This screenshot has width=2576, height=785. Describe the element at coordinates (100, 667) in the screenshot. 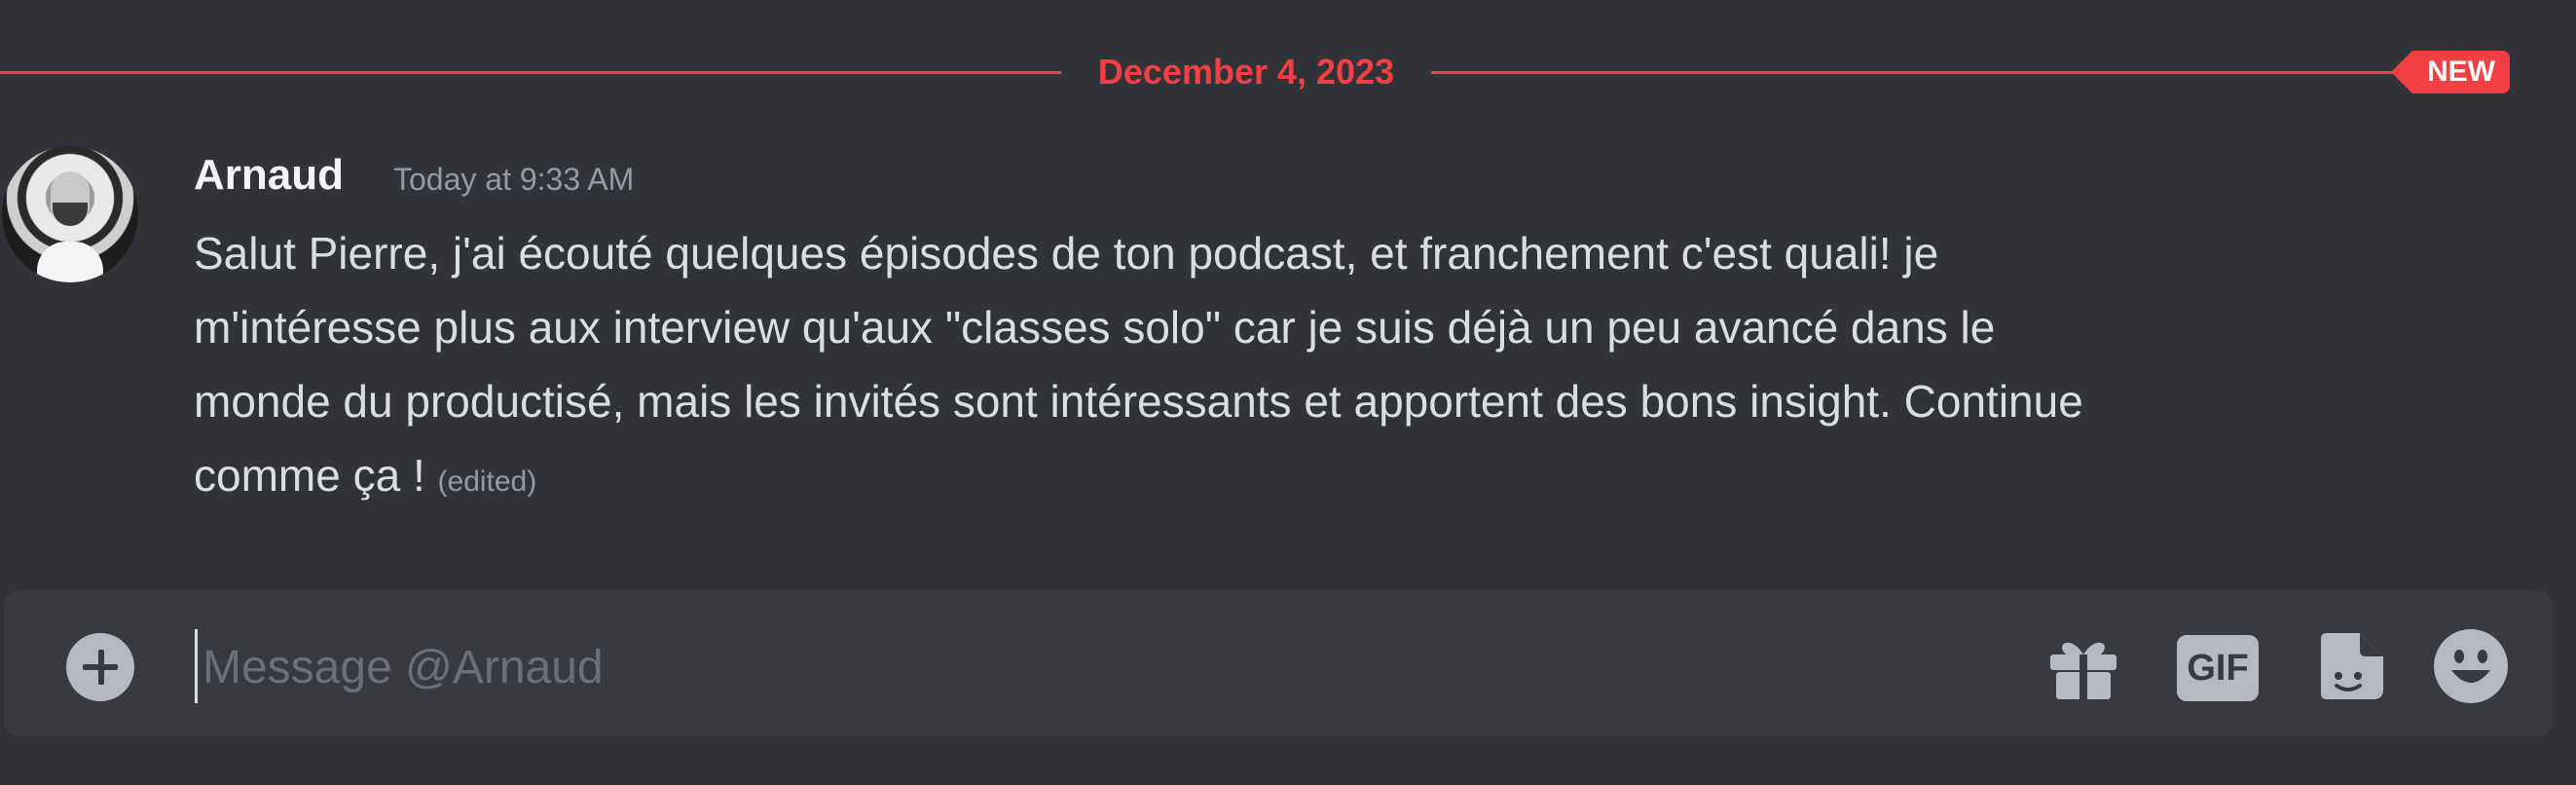

I see `add-attachment-button` at that location.